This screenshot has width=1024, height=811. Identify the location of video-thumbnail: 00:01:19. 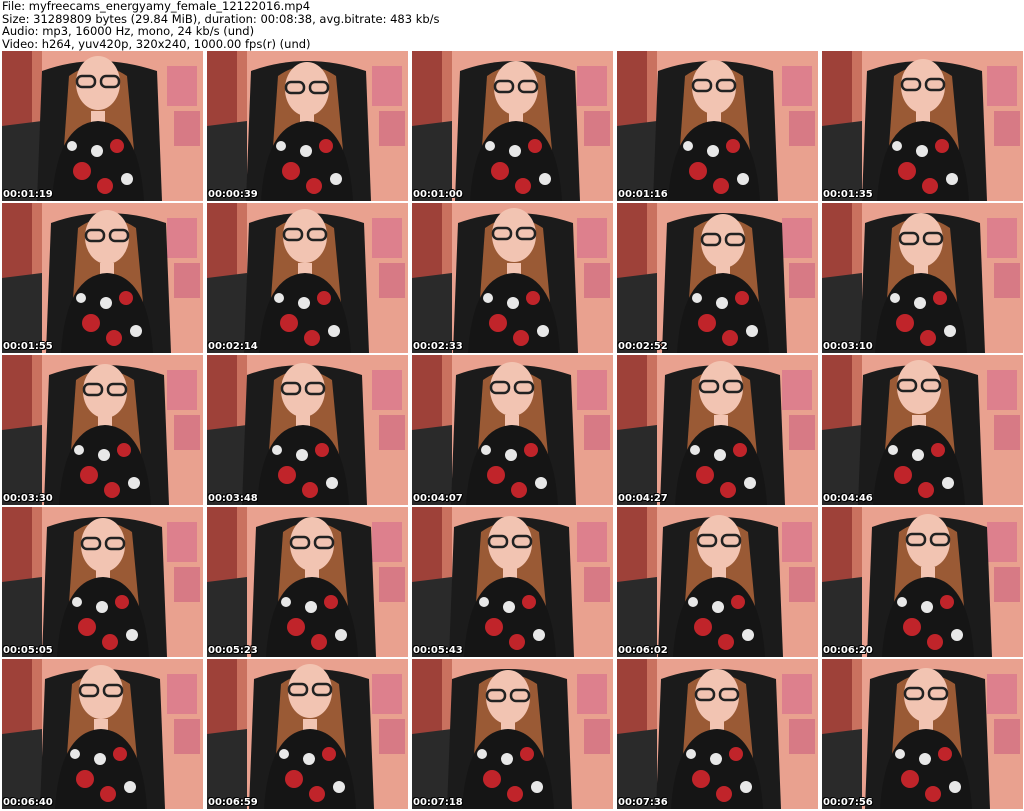
(102, 126).